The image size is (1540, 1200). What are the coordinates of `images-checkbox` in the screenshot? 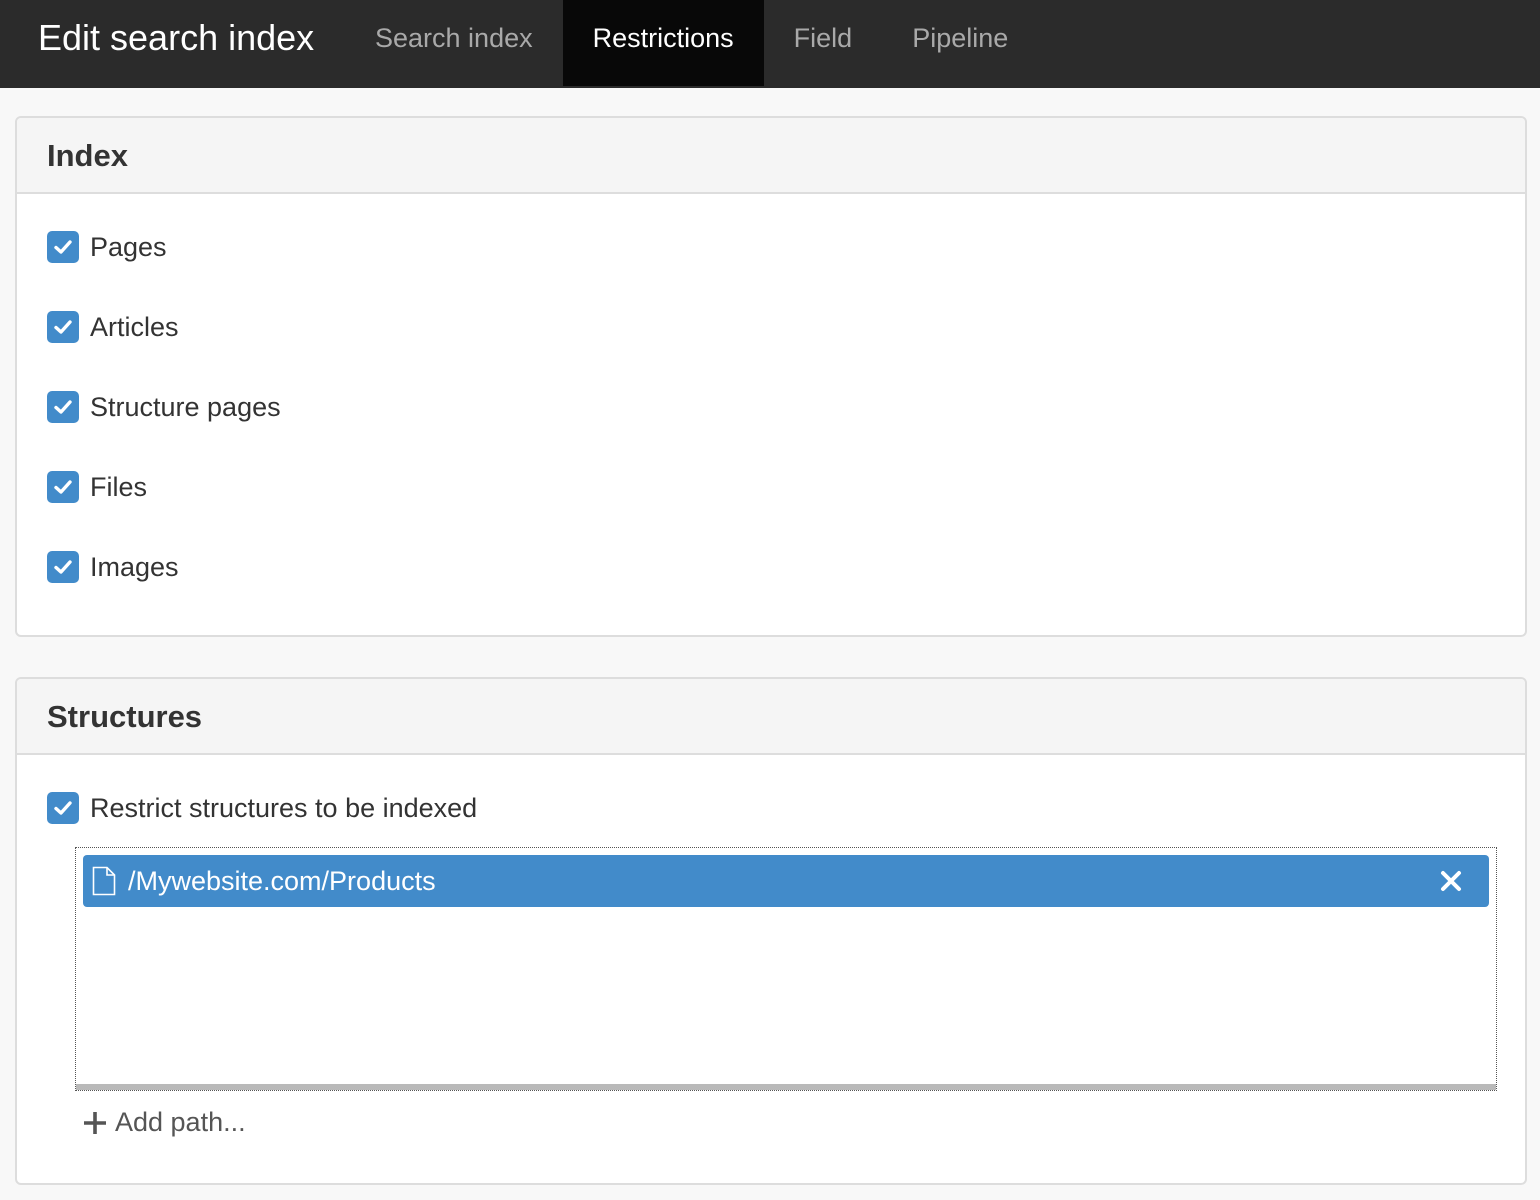 It's located at (63, 567).